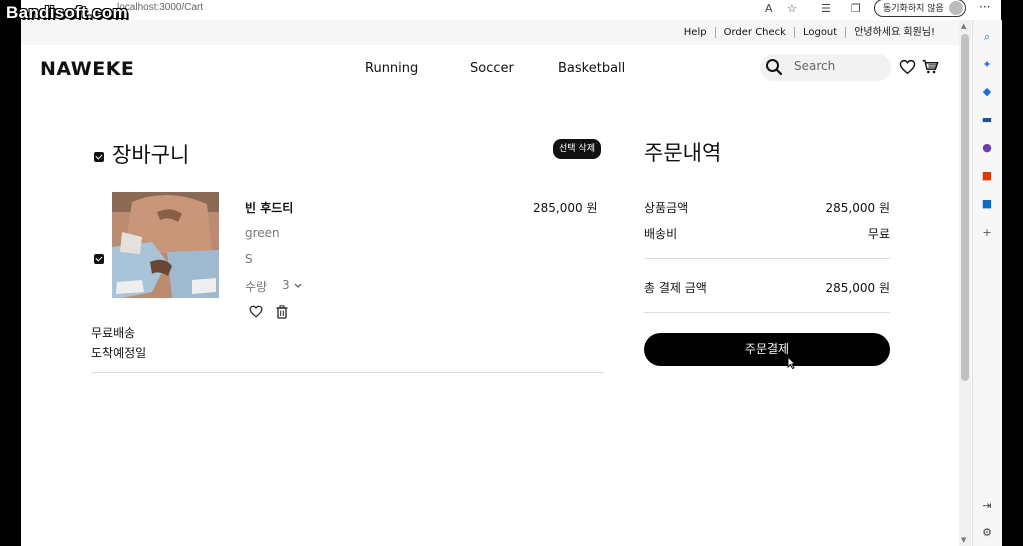 Image resolution: width=1023 pixels, height=546 pixels. Describe the element at coordinates (490, 32) in the screenshot. I see `utility-bar: Help Order Check Logout 안녕하세요 회원님!` at that location.